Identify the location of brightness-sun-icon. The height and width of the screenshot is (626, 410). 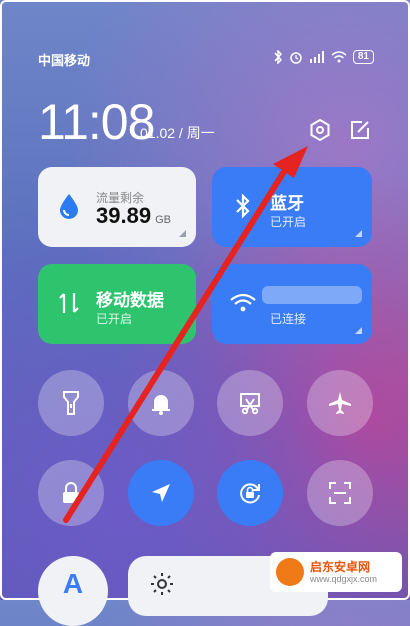
(162, 584).